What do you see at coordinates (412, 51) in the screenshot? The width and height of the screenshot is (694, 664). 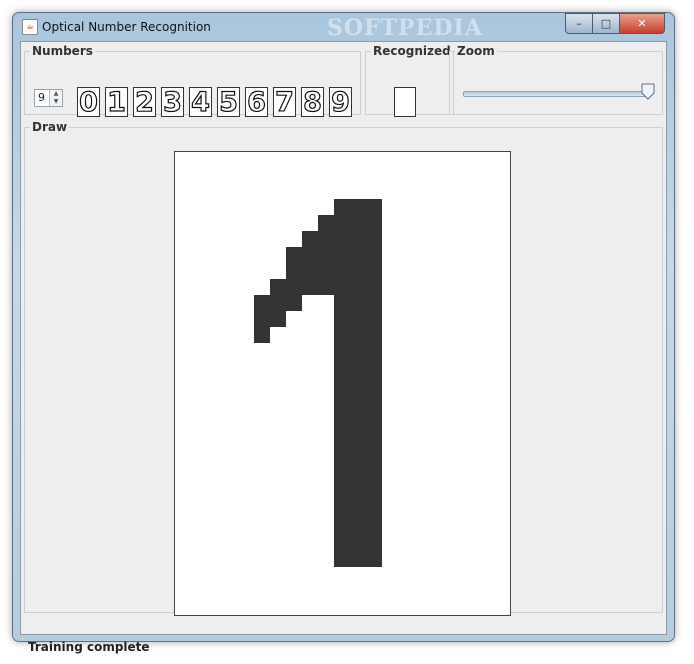 I see `recognized-legend: Recognized` at bounding box center [412, 51].